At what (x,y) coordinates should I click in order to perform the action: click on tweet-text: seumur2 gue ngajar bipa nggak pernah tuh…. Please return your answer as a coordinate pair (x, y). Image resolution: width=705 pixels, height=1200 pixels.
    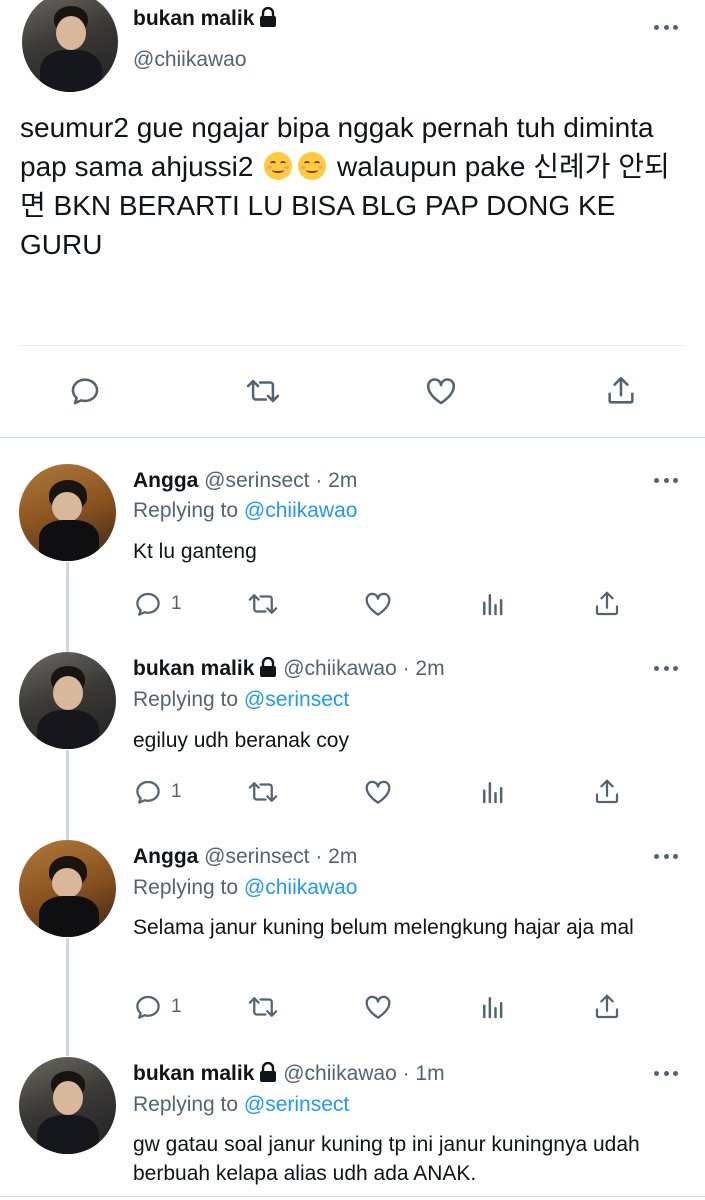
    Looking at the image, I should click on (345, 186).